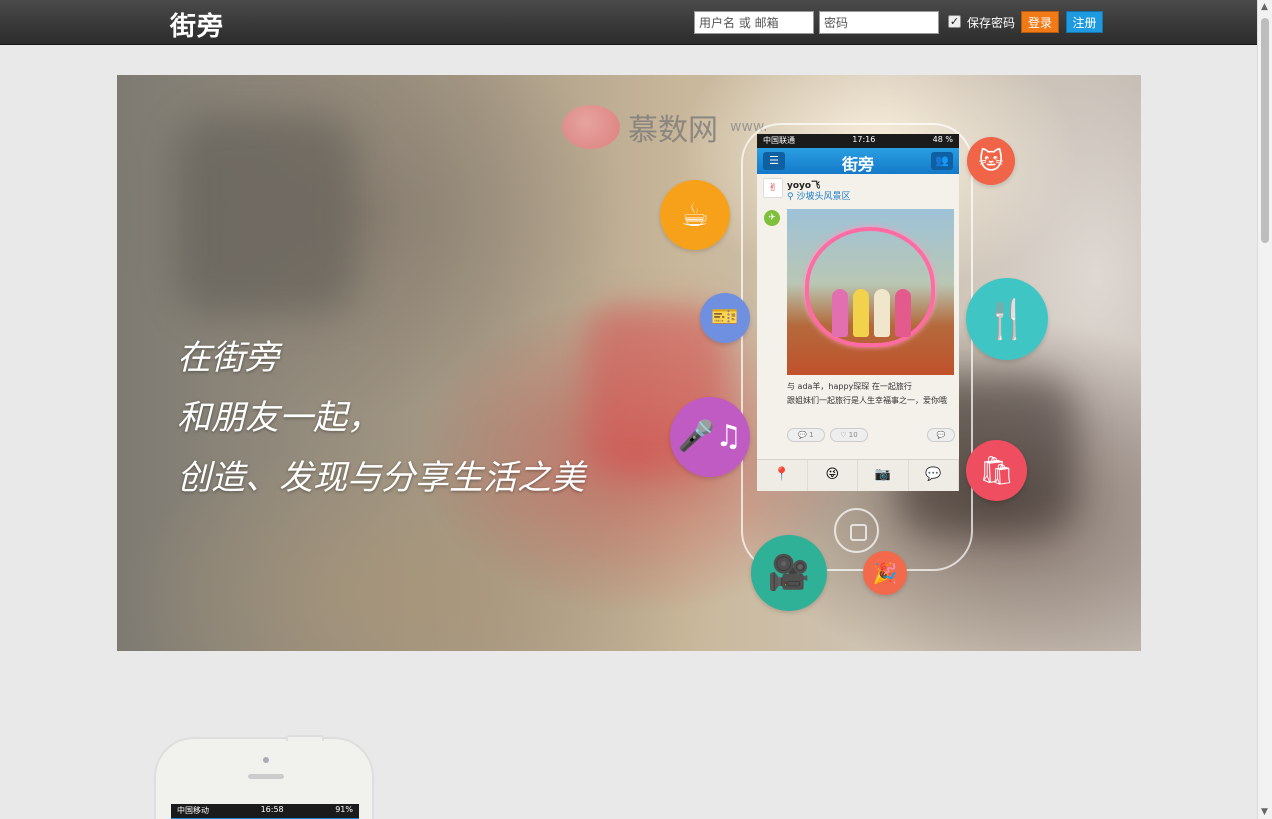  Describe the element at coordinates (267, 215) in the screenshot. I see `background-blur` at that location.